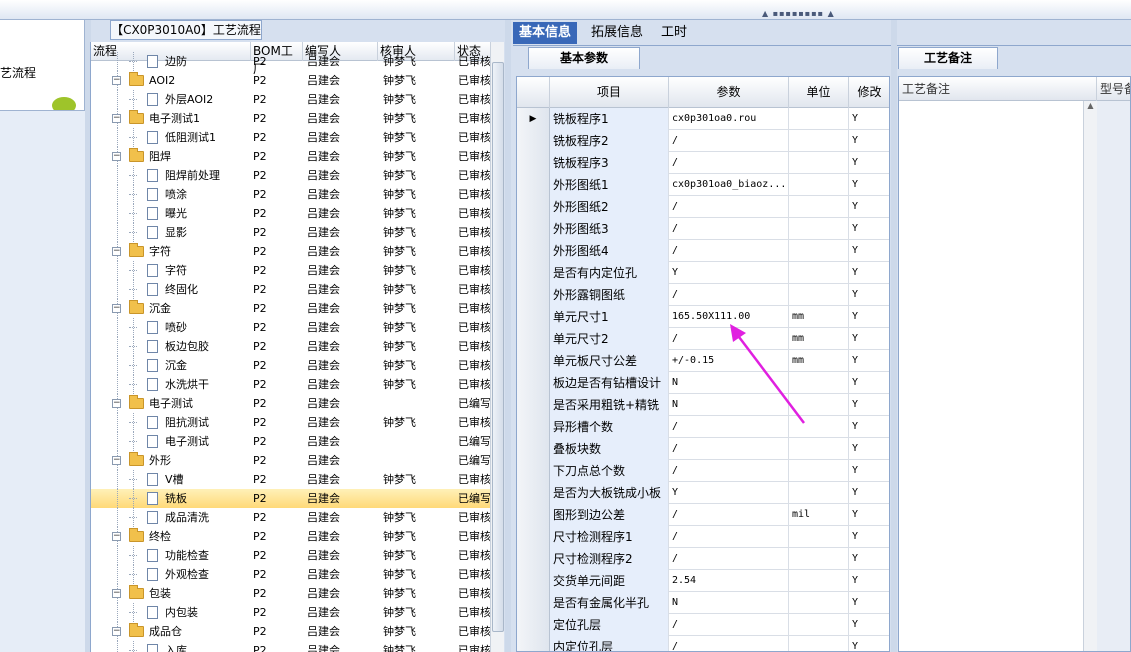 This screenshot has width=1131, height=652. Describe the element at coordinates (290, 460) in the screenshot. I see `tree-row: − 外形 P2 吕建会 已编写` at that location.